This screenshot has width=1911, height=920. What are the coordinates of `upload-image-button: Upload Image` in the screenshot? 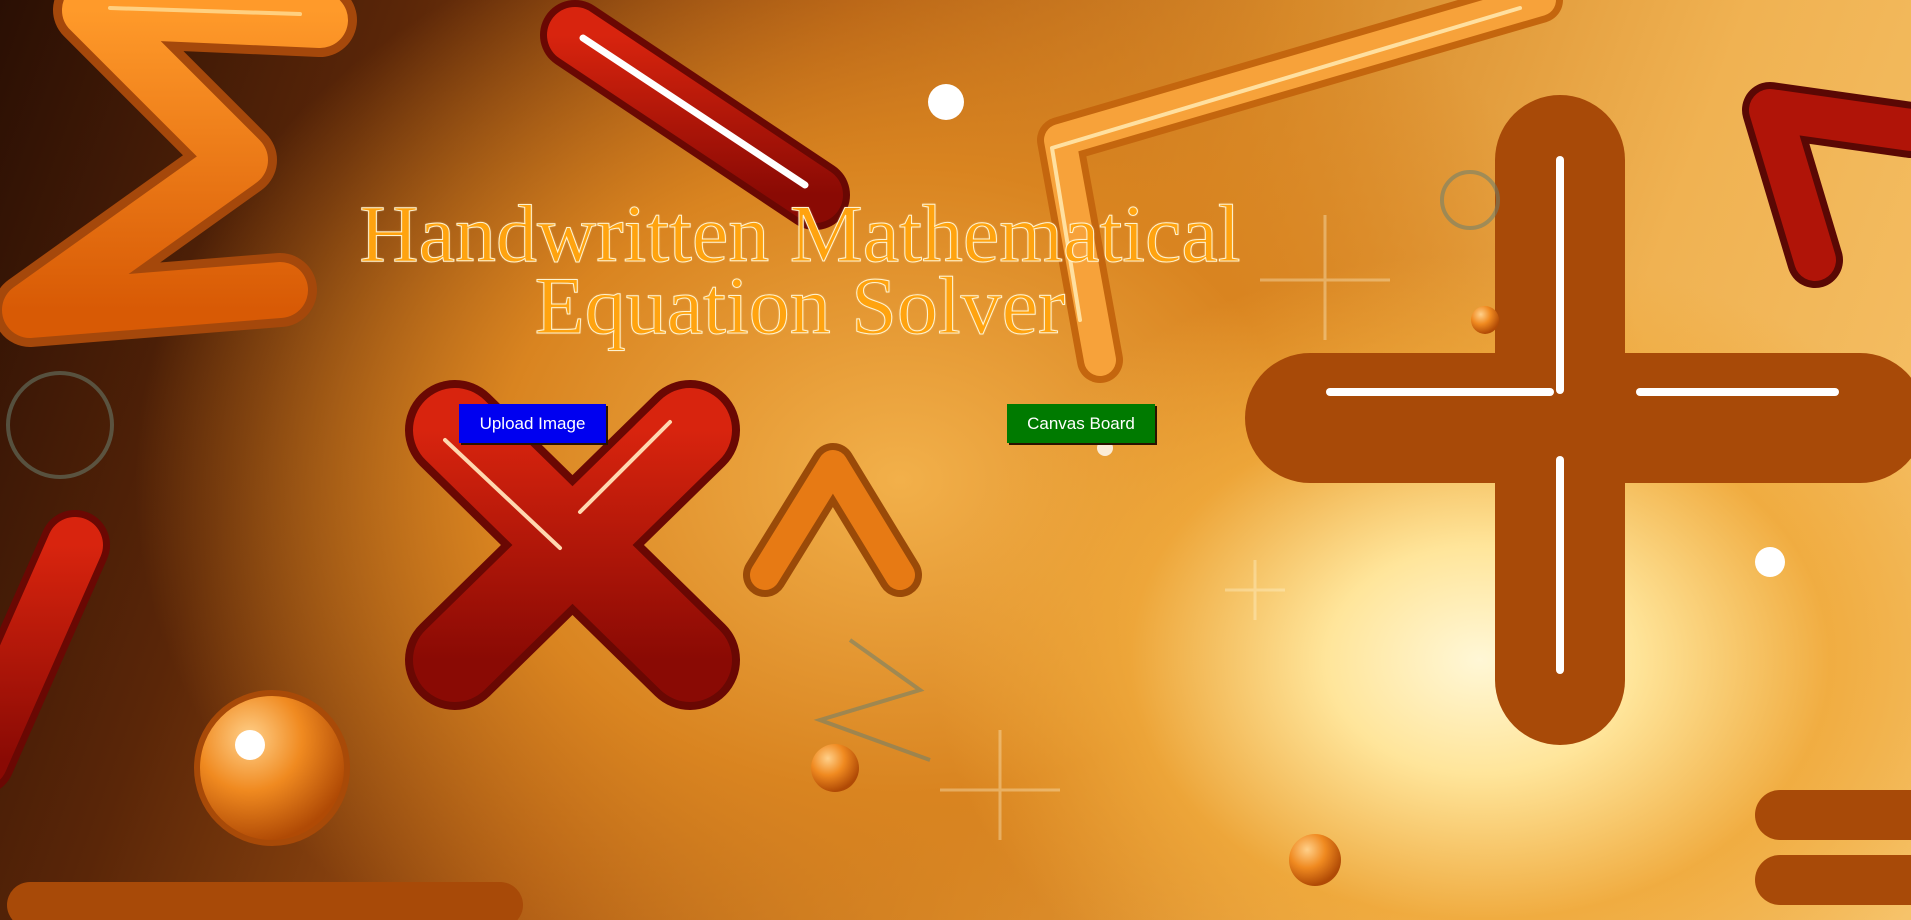 It's located at (532, 423).